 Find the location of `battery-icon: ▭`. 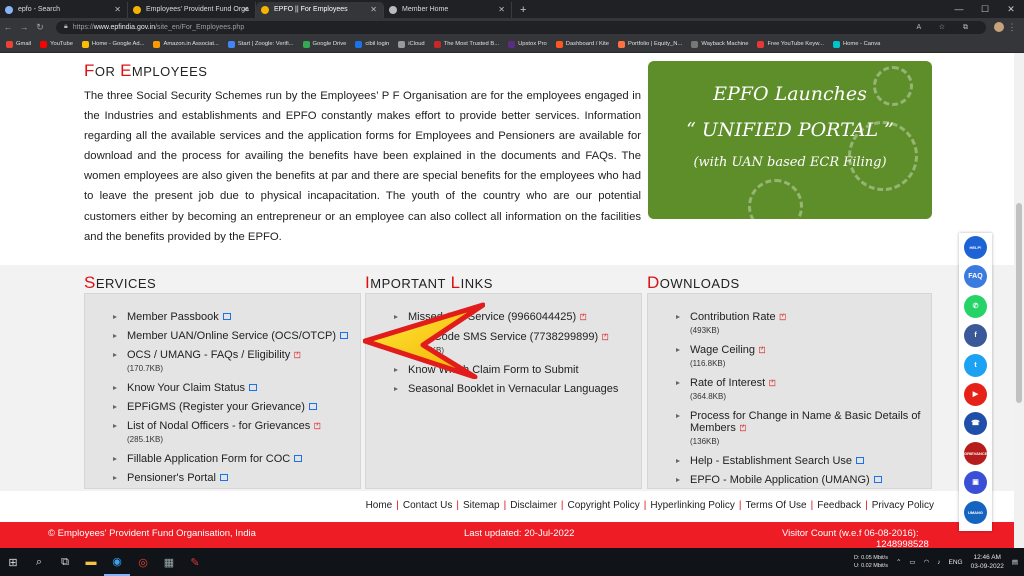

battery-icon: ▭ is located at coordinates (912, 562).